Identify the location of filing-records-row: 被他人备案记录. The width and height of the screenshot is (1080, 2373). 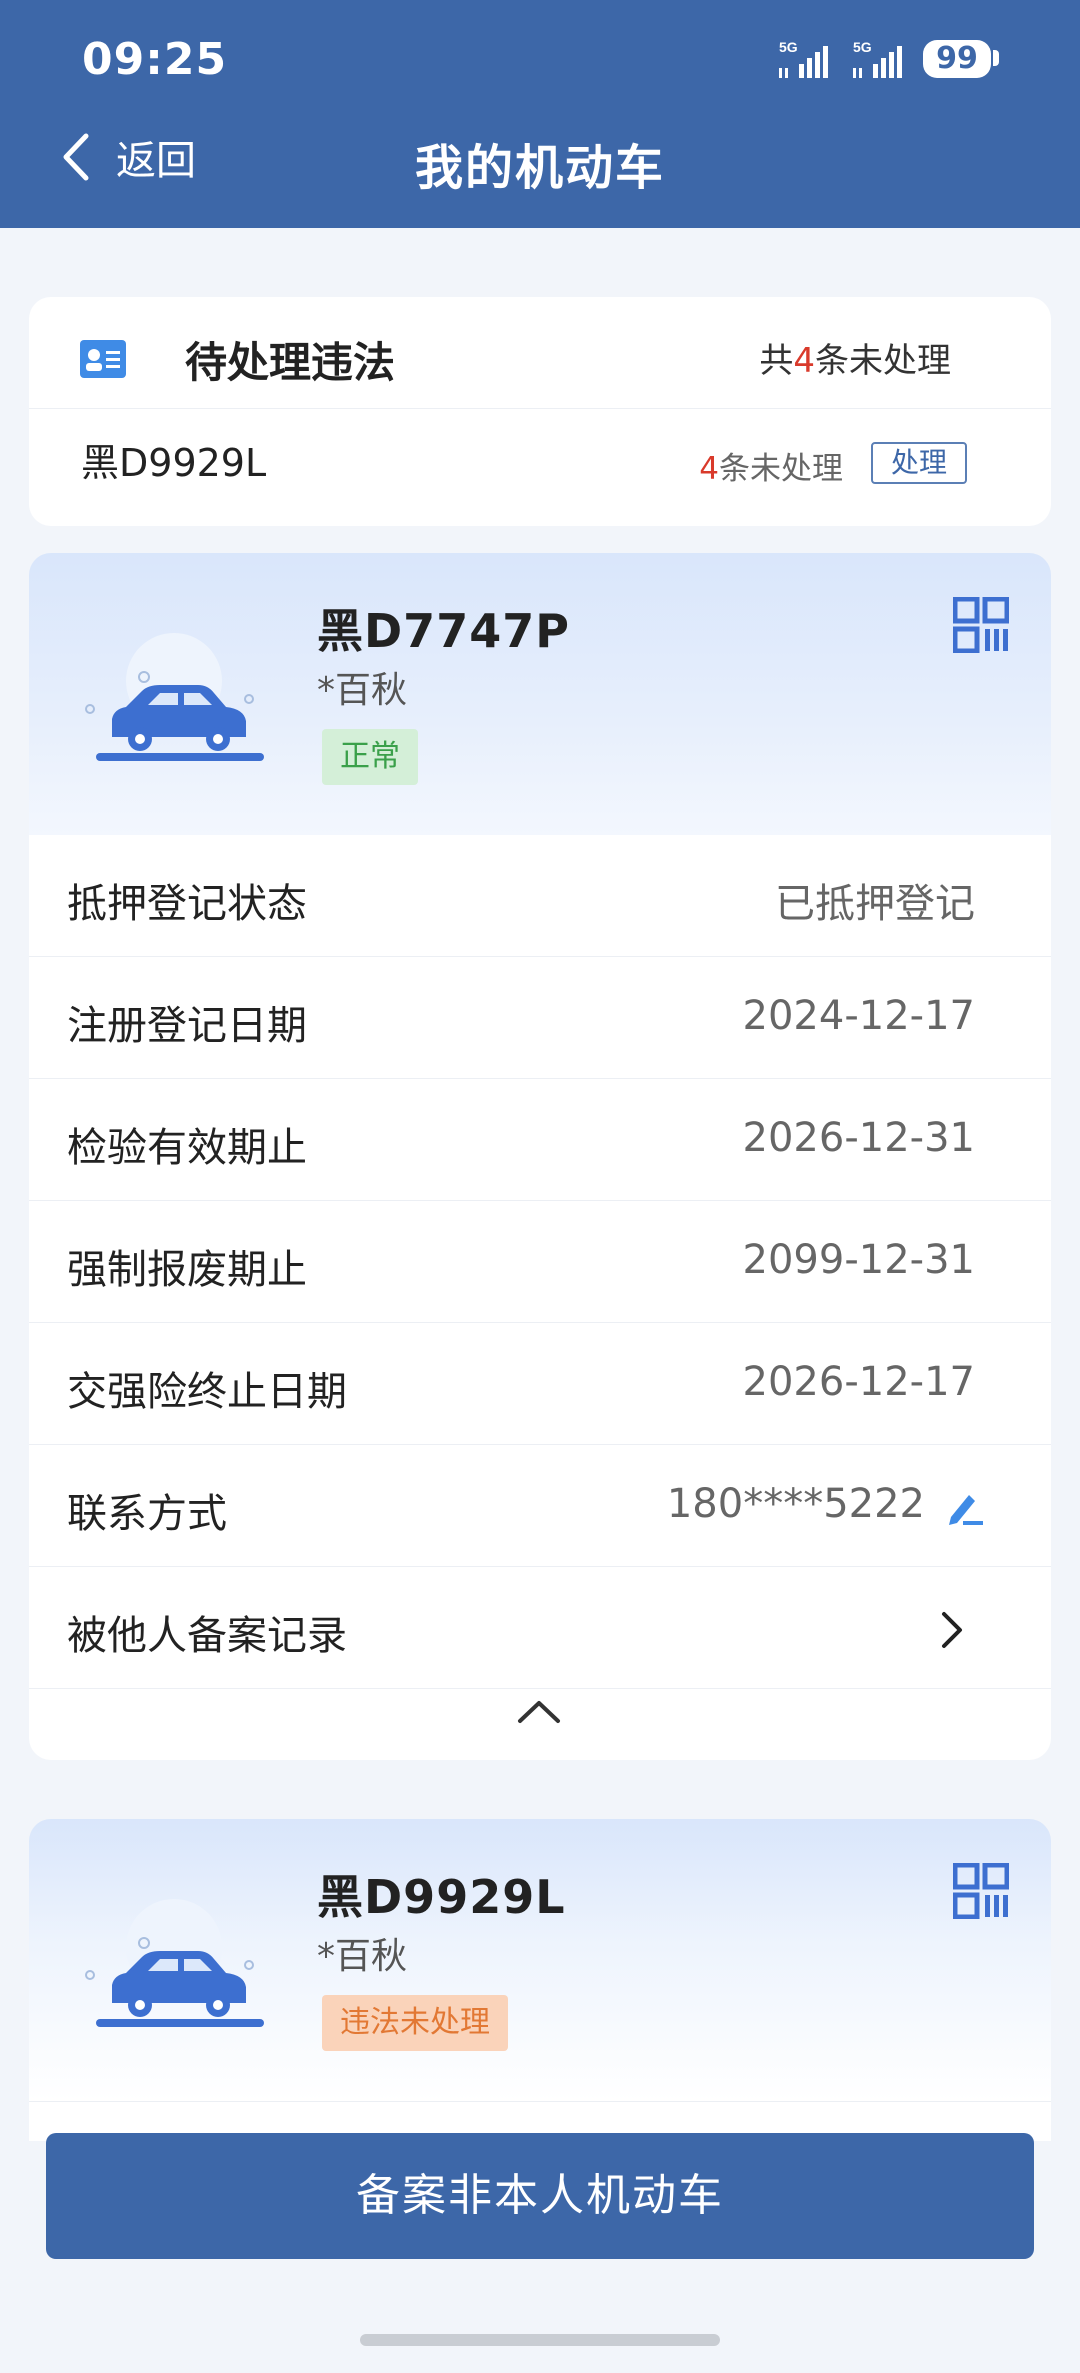
(540, 1628).